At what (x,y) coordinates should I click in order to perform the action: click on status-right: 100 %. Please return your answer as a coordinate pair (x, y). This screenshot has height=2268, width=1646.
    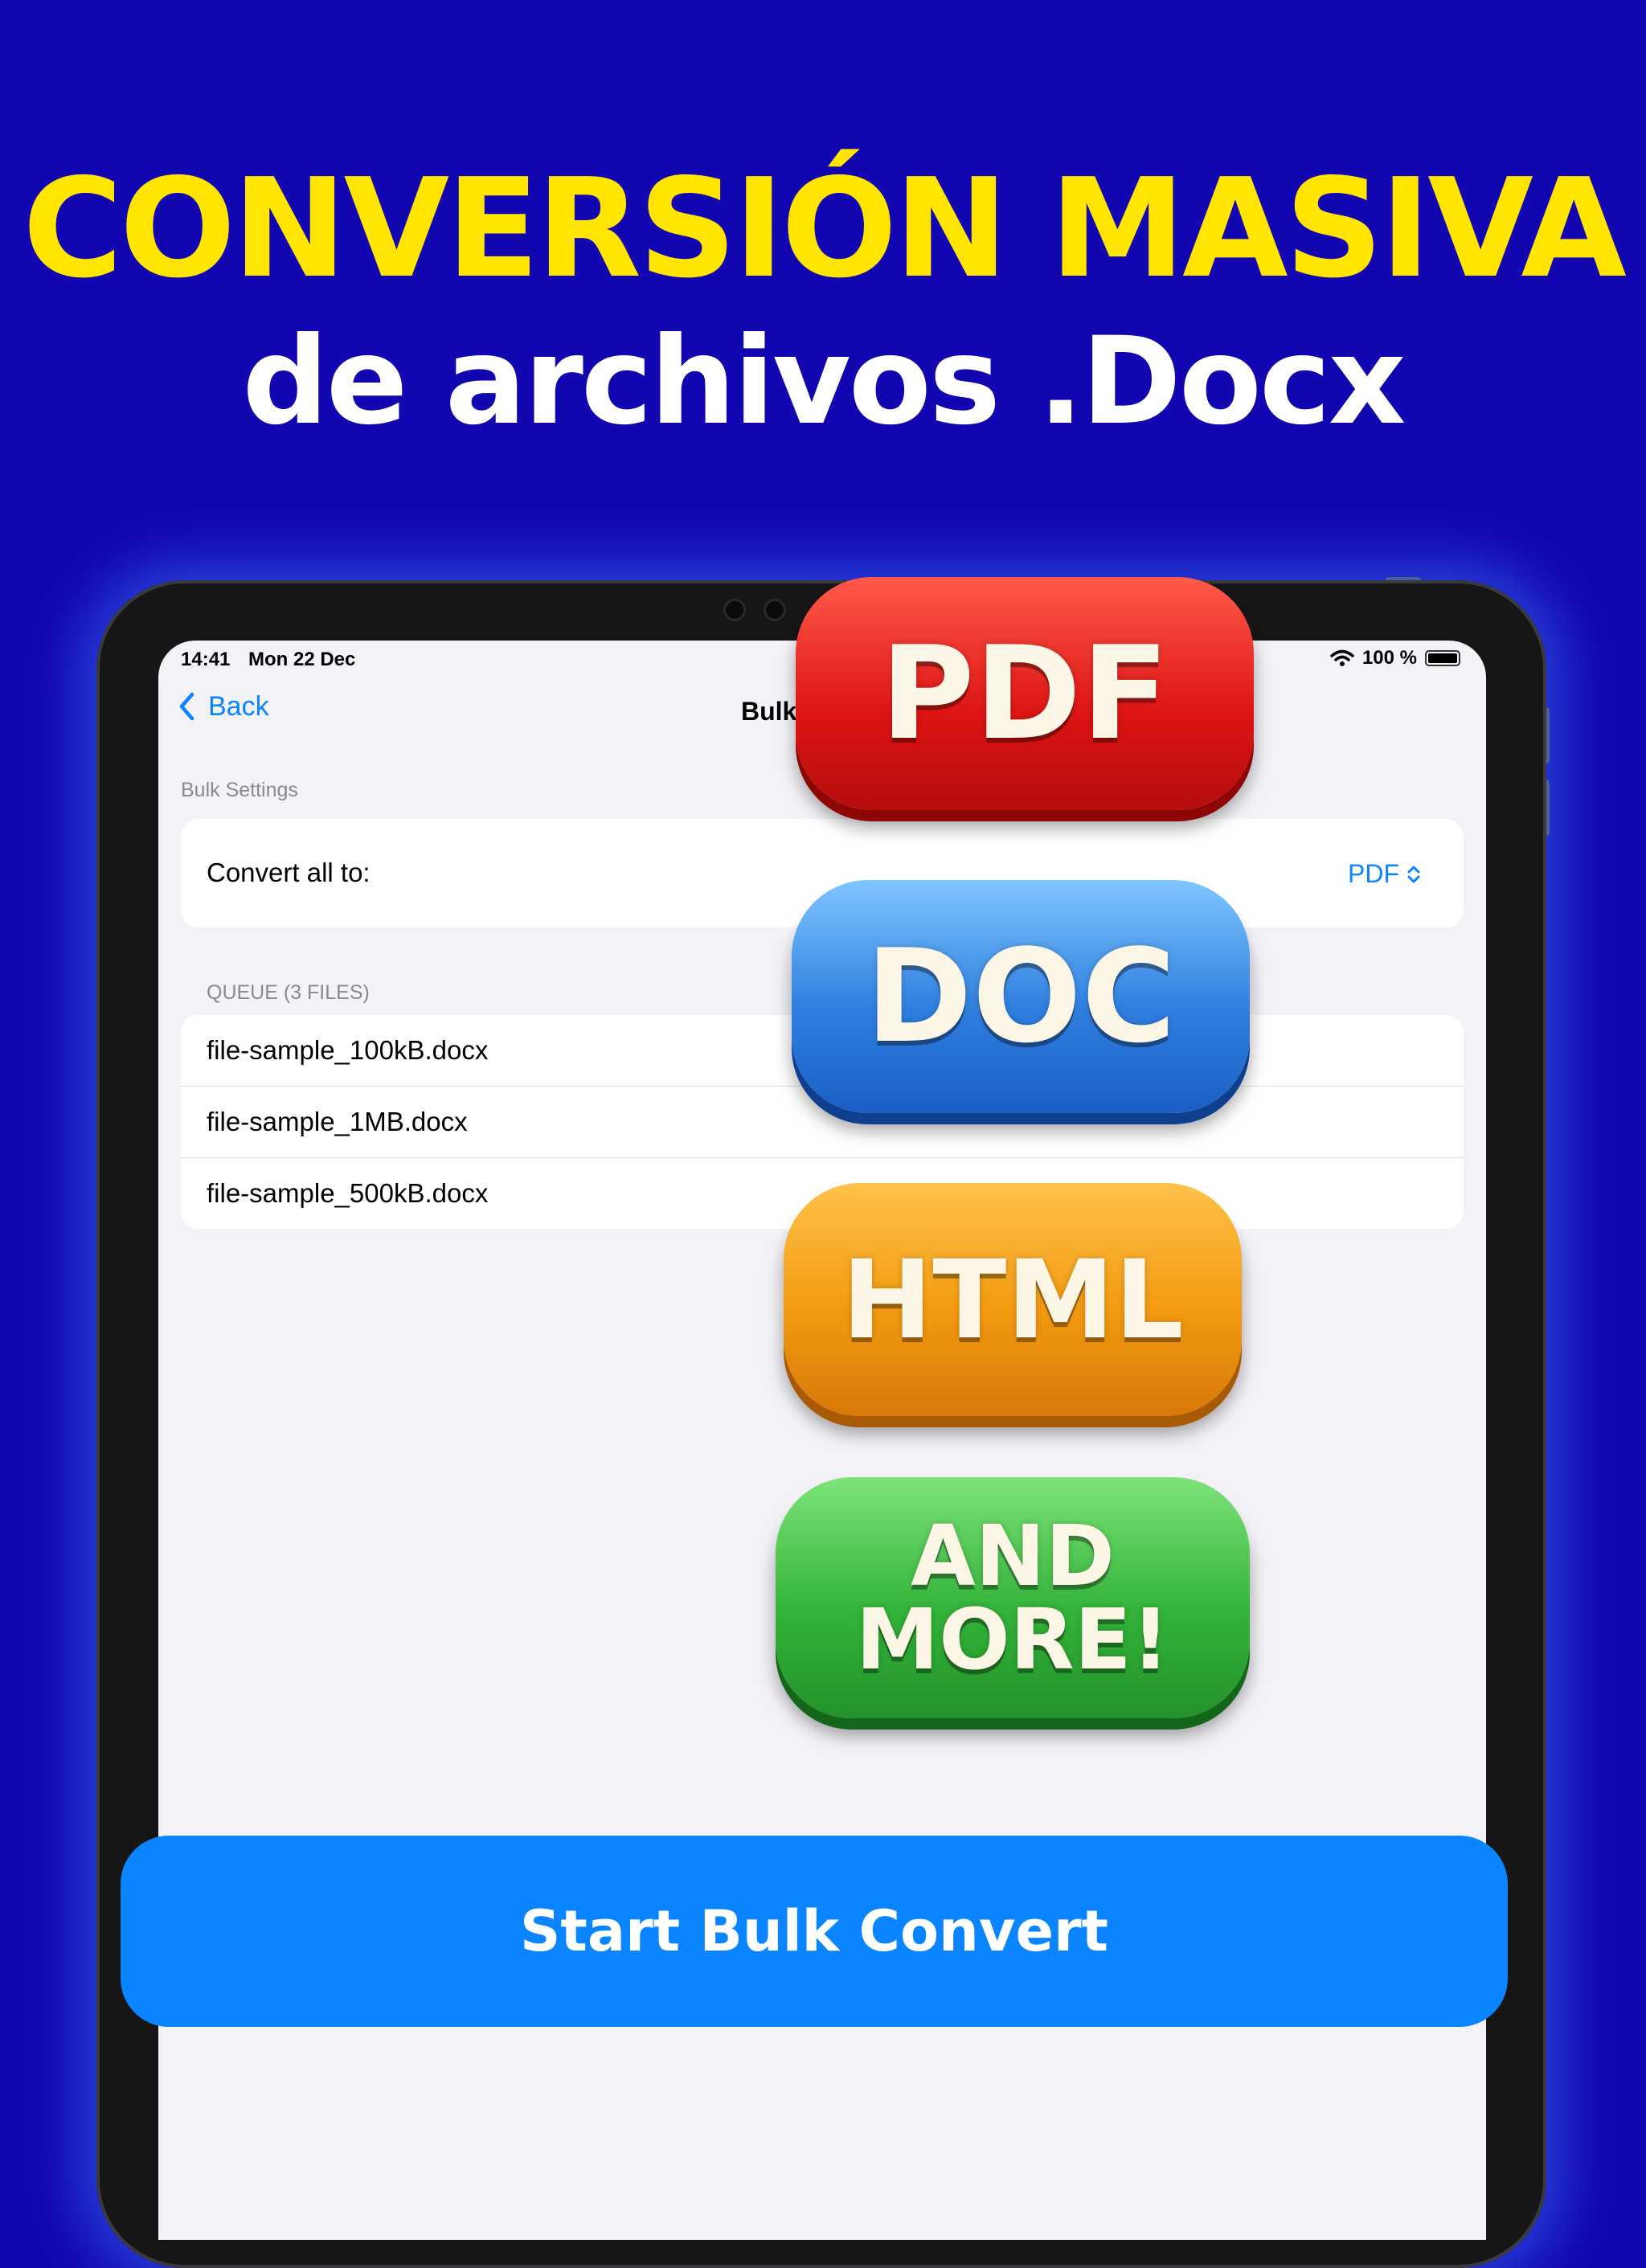
    Looking at the image, I should click on (1395, 658).